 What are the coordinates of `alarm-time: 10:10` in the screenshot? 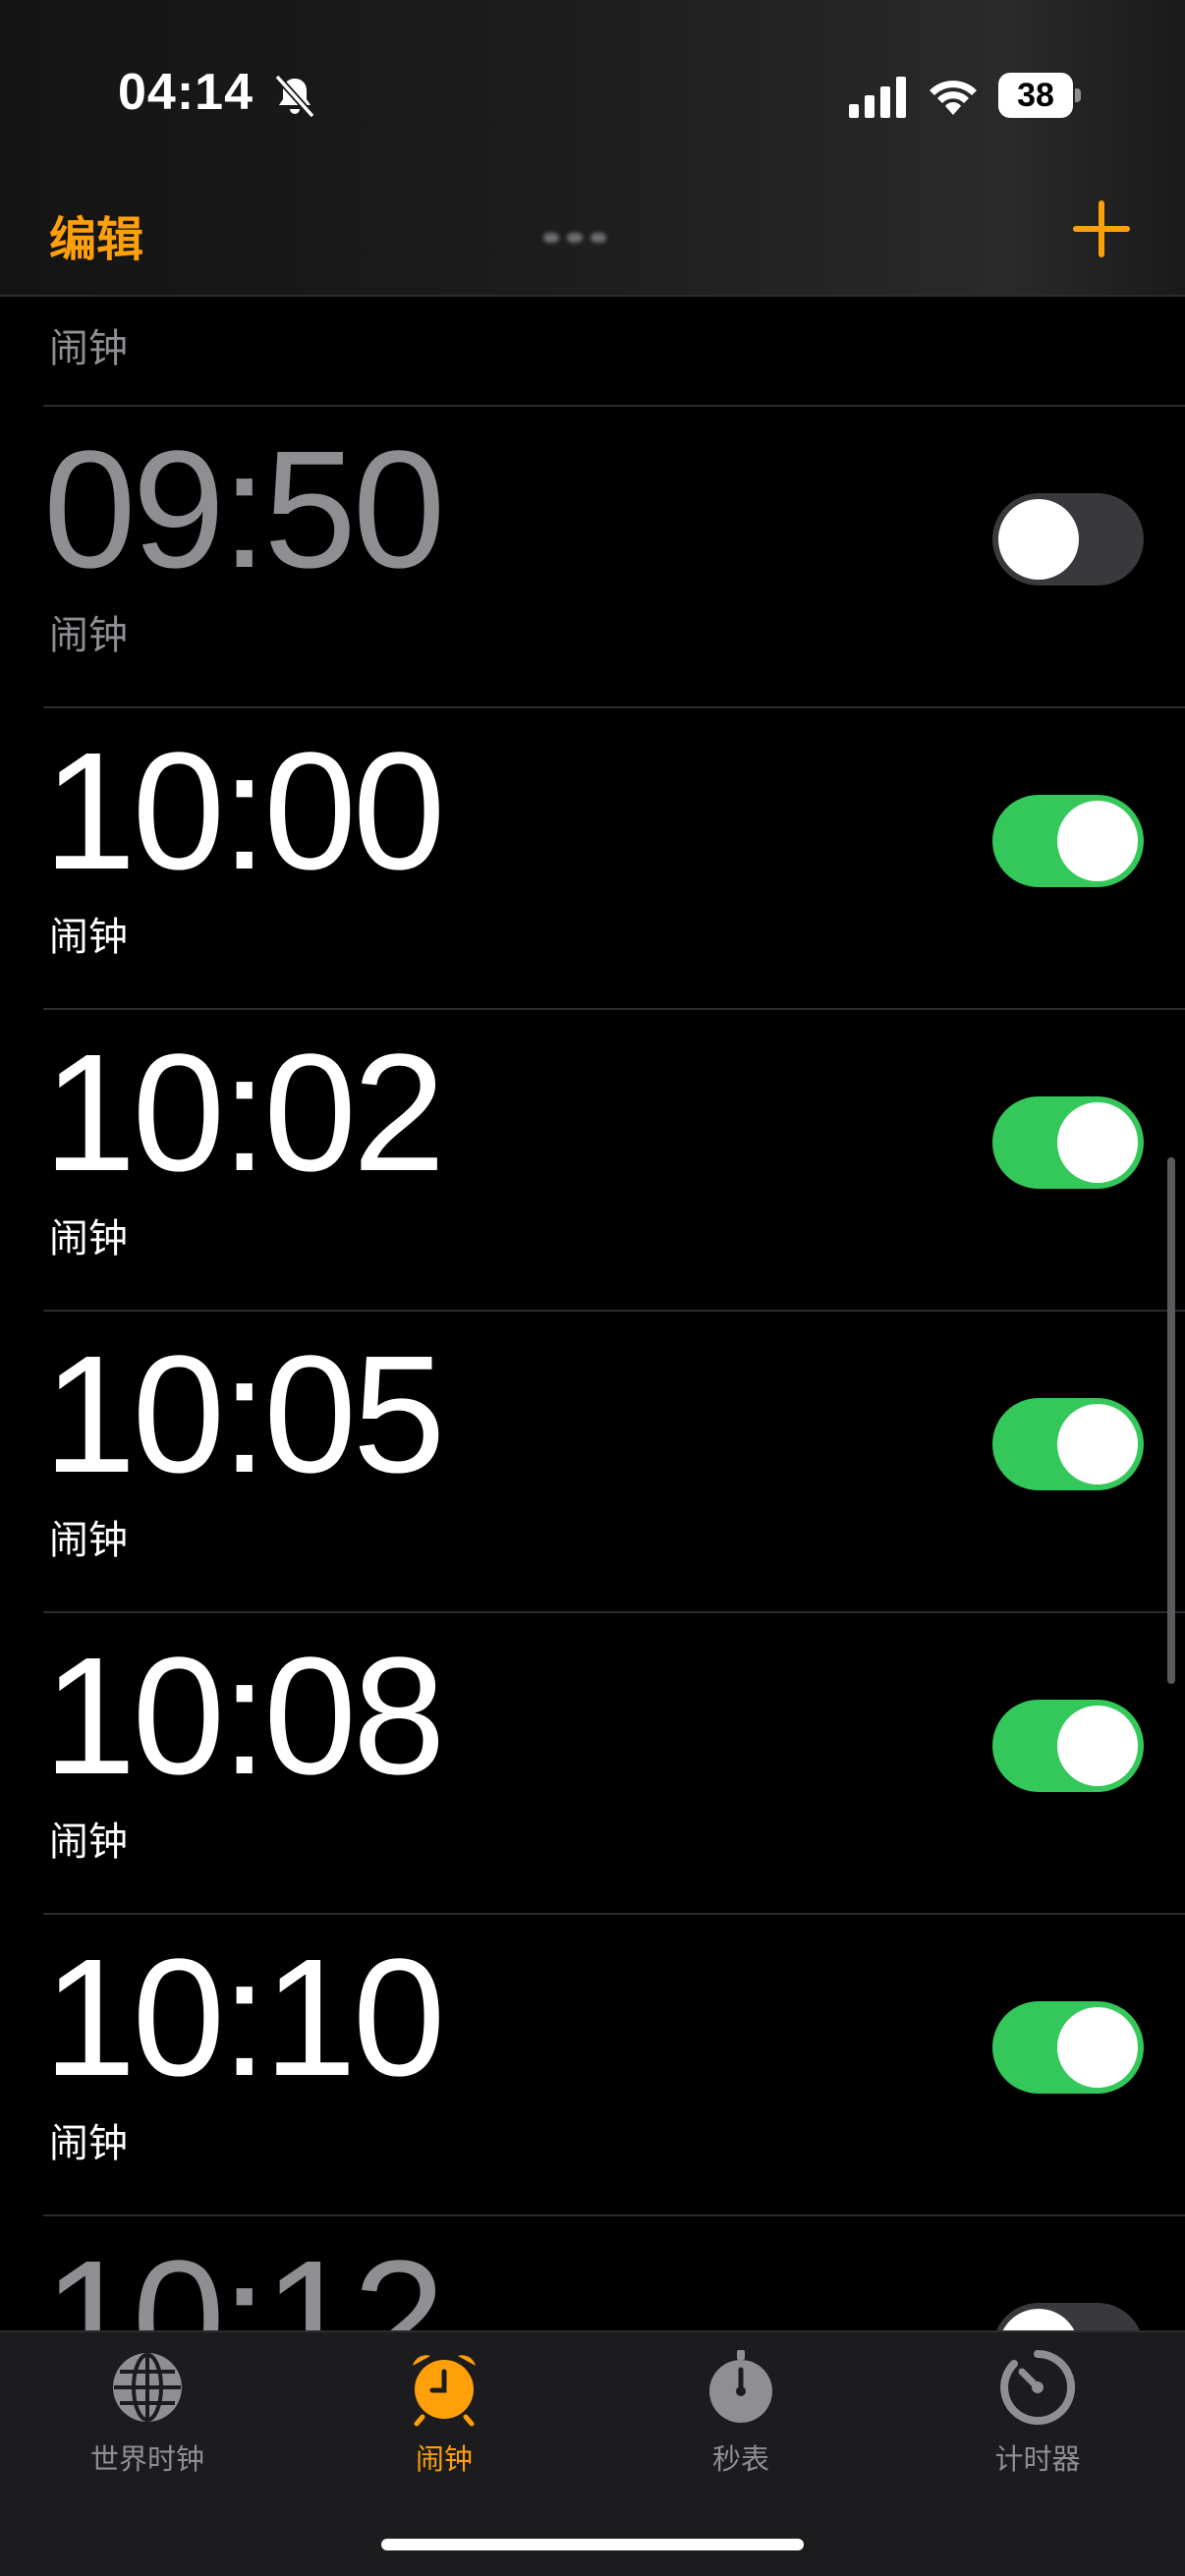 It's located at (244, 2018).